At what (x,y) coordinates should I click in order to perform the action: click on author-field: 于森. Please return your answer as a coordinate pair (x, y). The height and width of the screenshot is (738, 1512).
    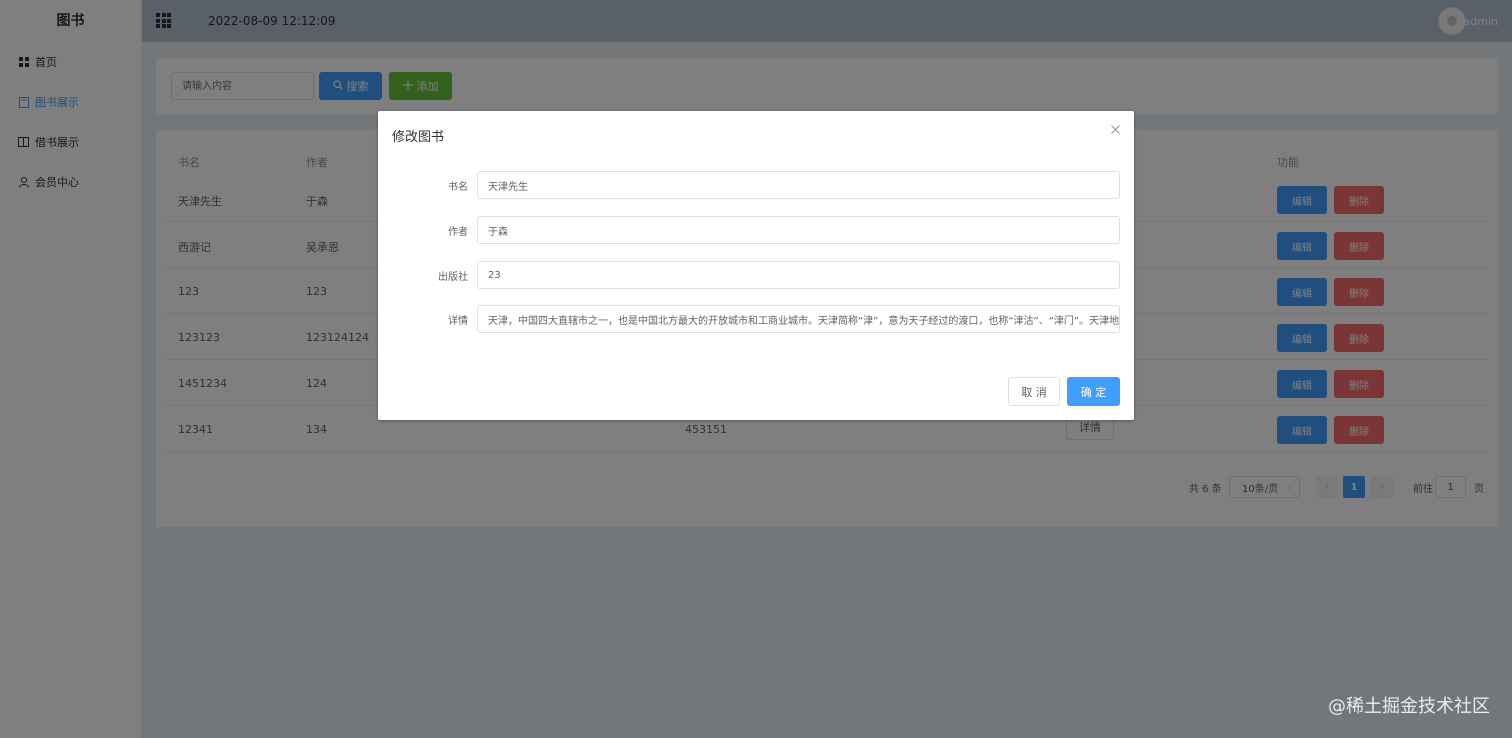
    Looking at the image, I should click on (798, 230).